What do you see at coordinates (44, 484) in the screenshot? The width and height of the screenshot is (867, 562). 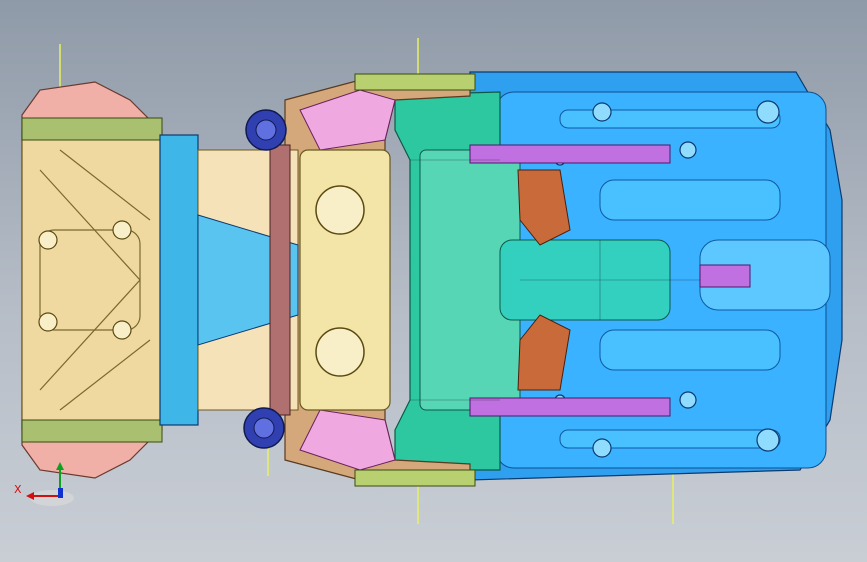 I see `coordinate-triad: X` at bounding box center [44, 484].